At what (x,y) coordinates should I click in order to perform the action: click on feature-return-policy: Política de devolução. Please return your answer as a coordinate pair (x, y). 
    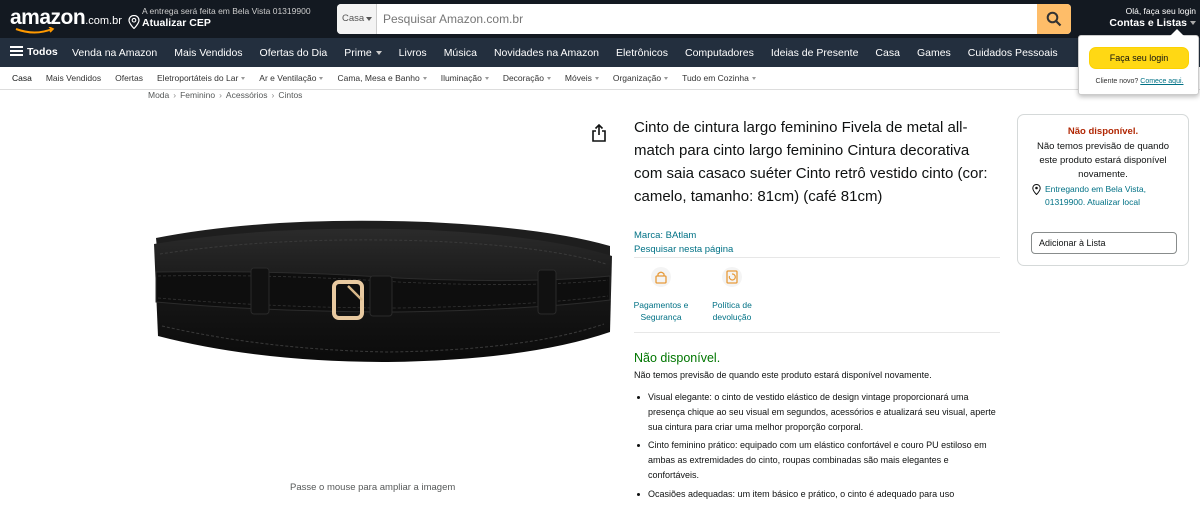
    Looking at the image, I should click on (732, 294).